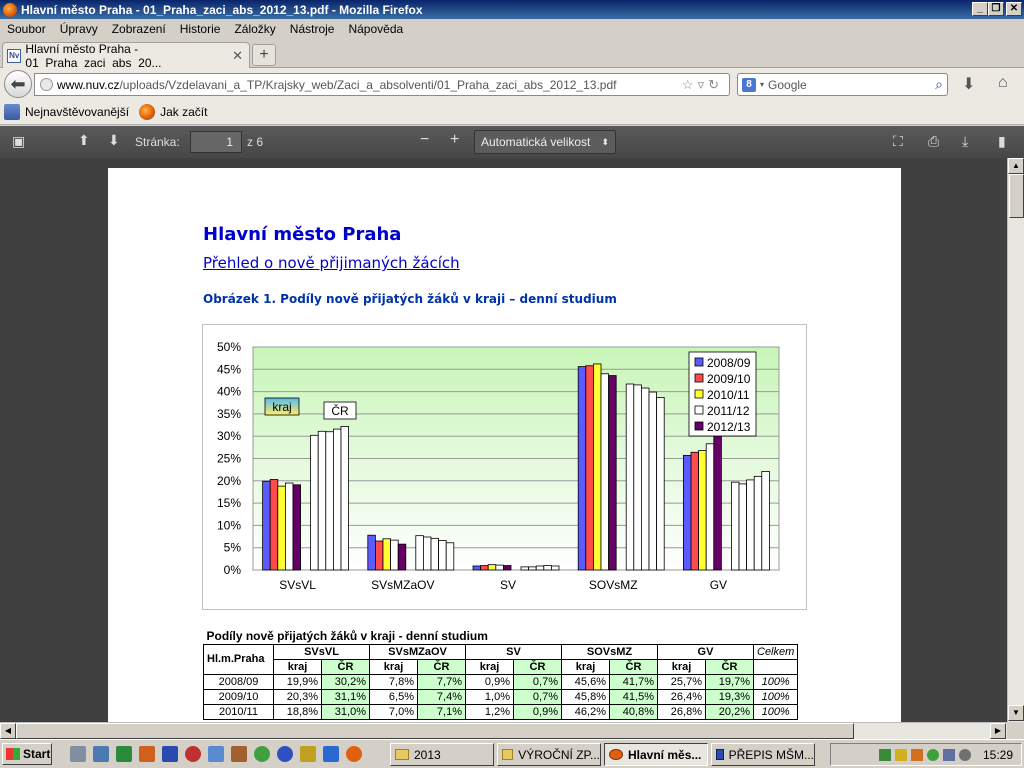 Image resolution: width=1024 pixels, height=768 pixels. I want to click on document-title: Hlavní město Praha, so click(302, 234).